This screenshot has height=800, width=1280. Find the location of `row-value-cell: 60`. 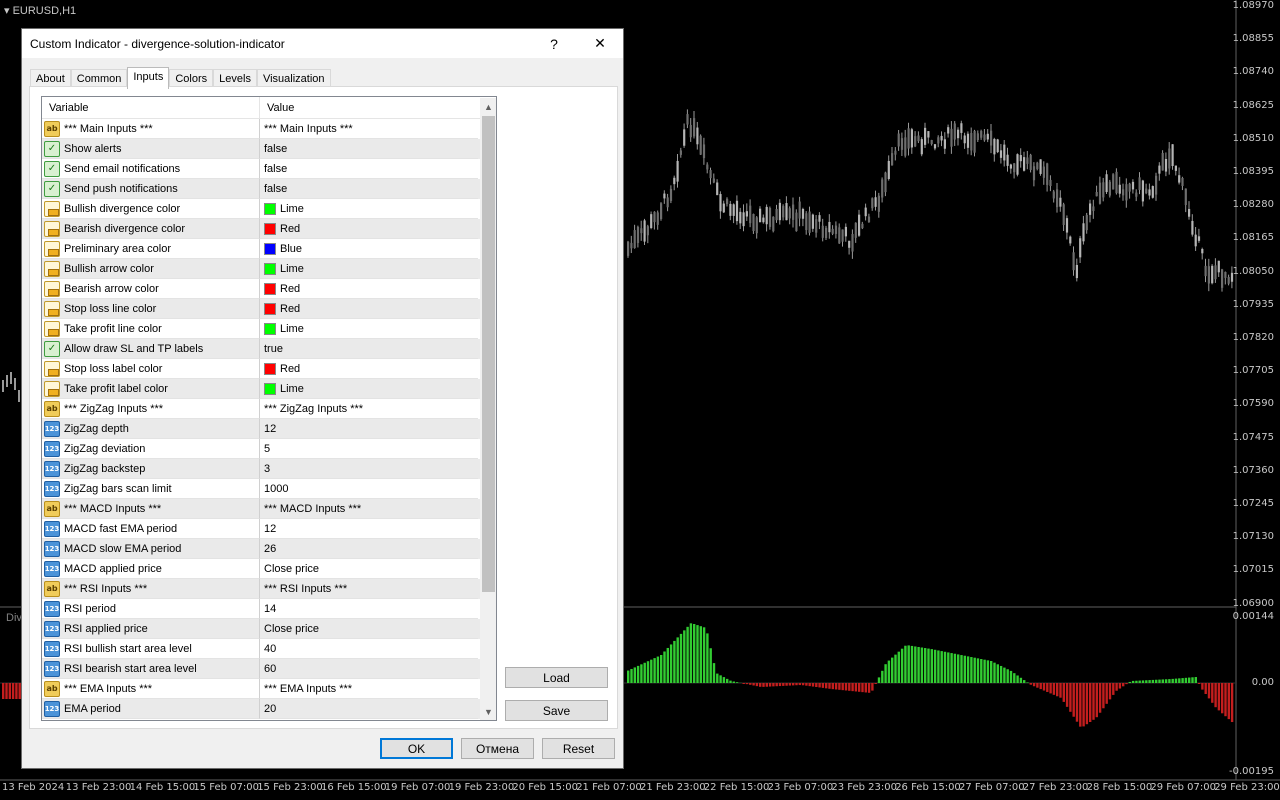

row-value-cell: 60 is located at coordinates (369, 669).